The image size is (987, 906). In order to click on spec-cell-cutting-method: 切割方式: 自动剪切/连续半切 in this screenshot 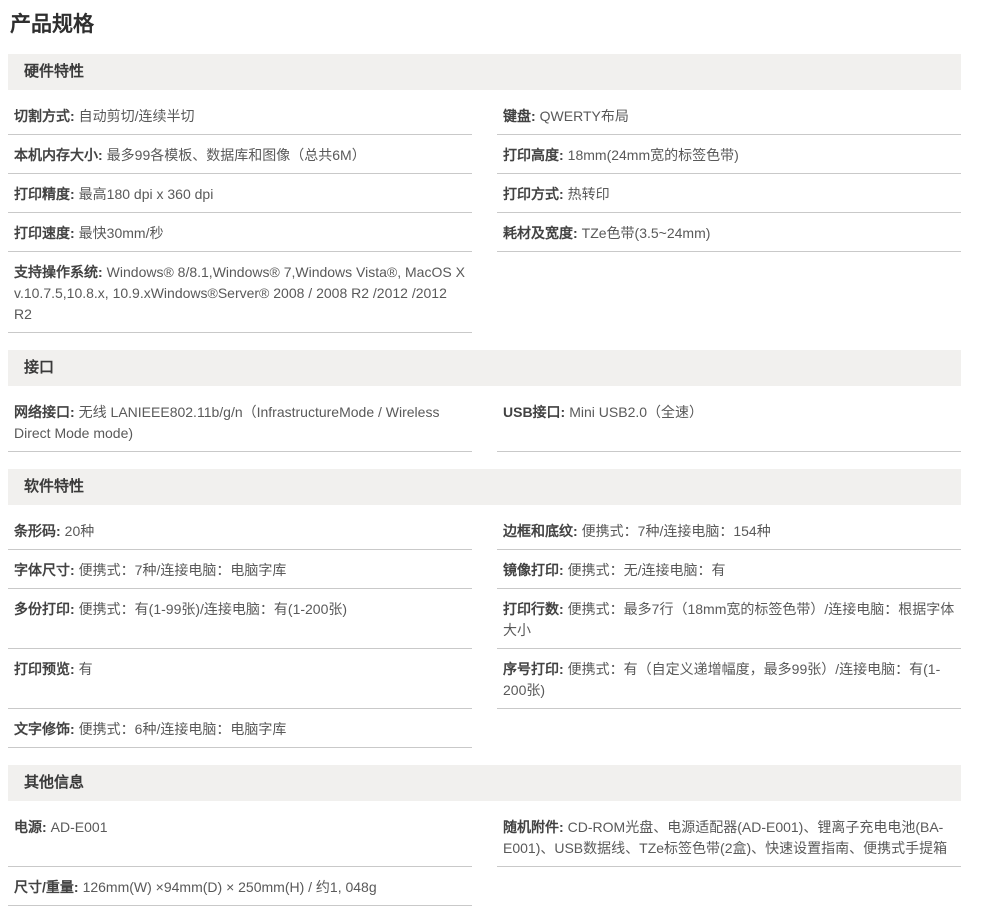, I will do `click(240, 115)`.